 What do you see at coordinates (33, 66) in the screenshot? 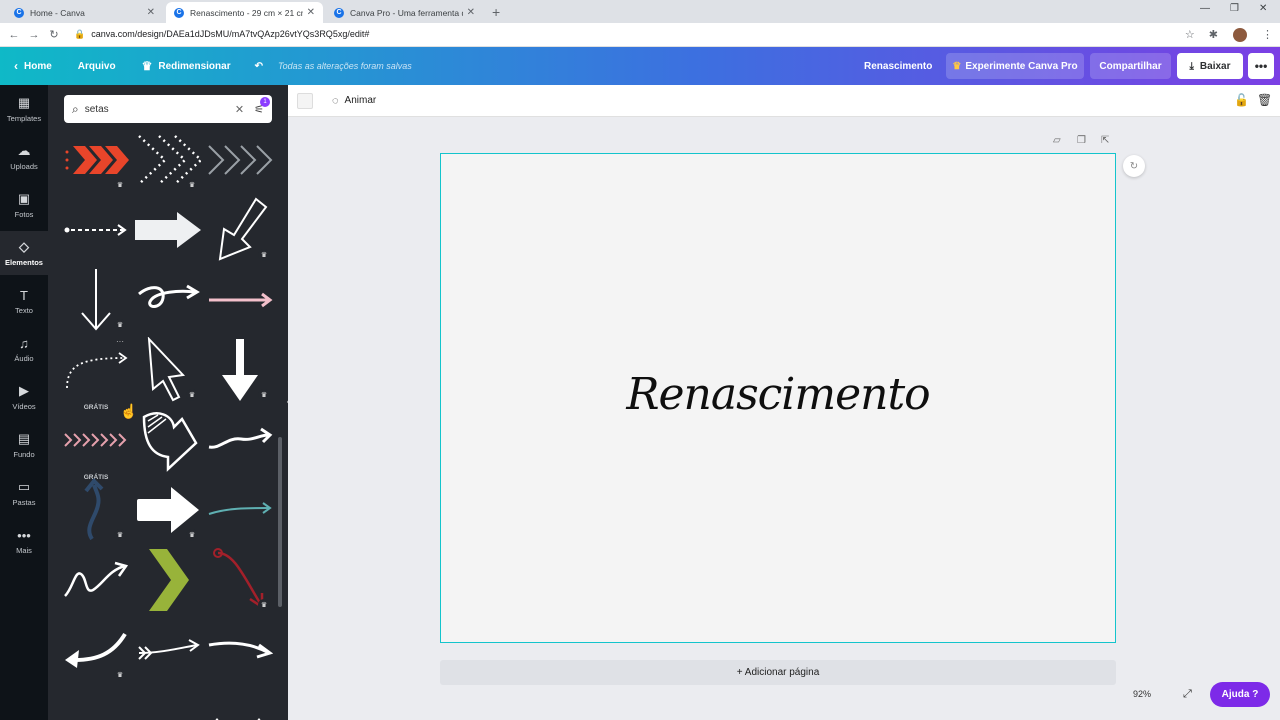
I see `home-button: ‹ Home` at bounding box center [33, 66].